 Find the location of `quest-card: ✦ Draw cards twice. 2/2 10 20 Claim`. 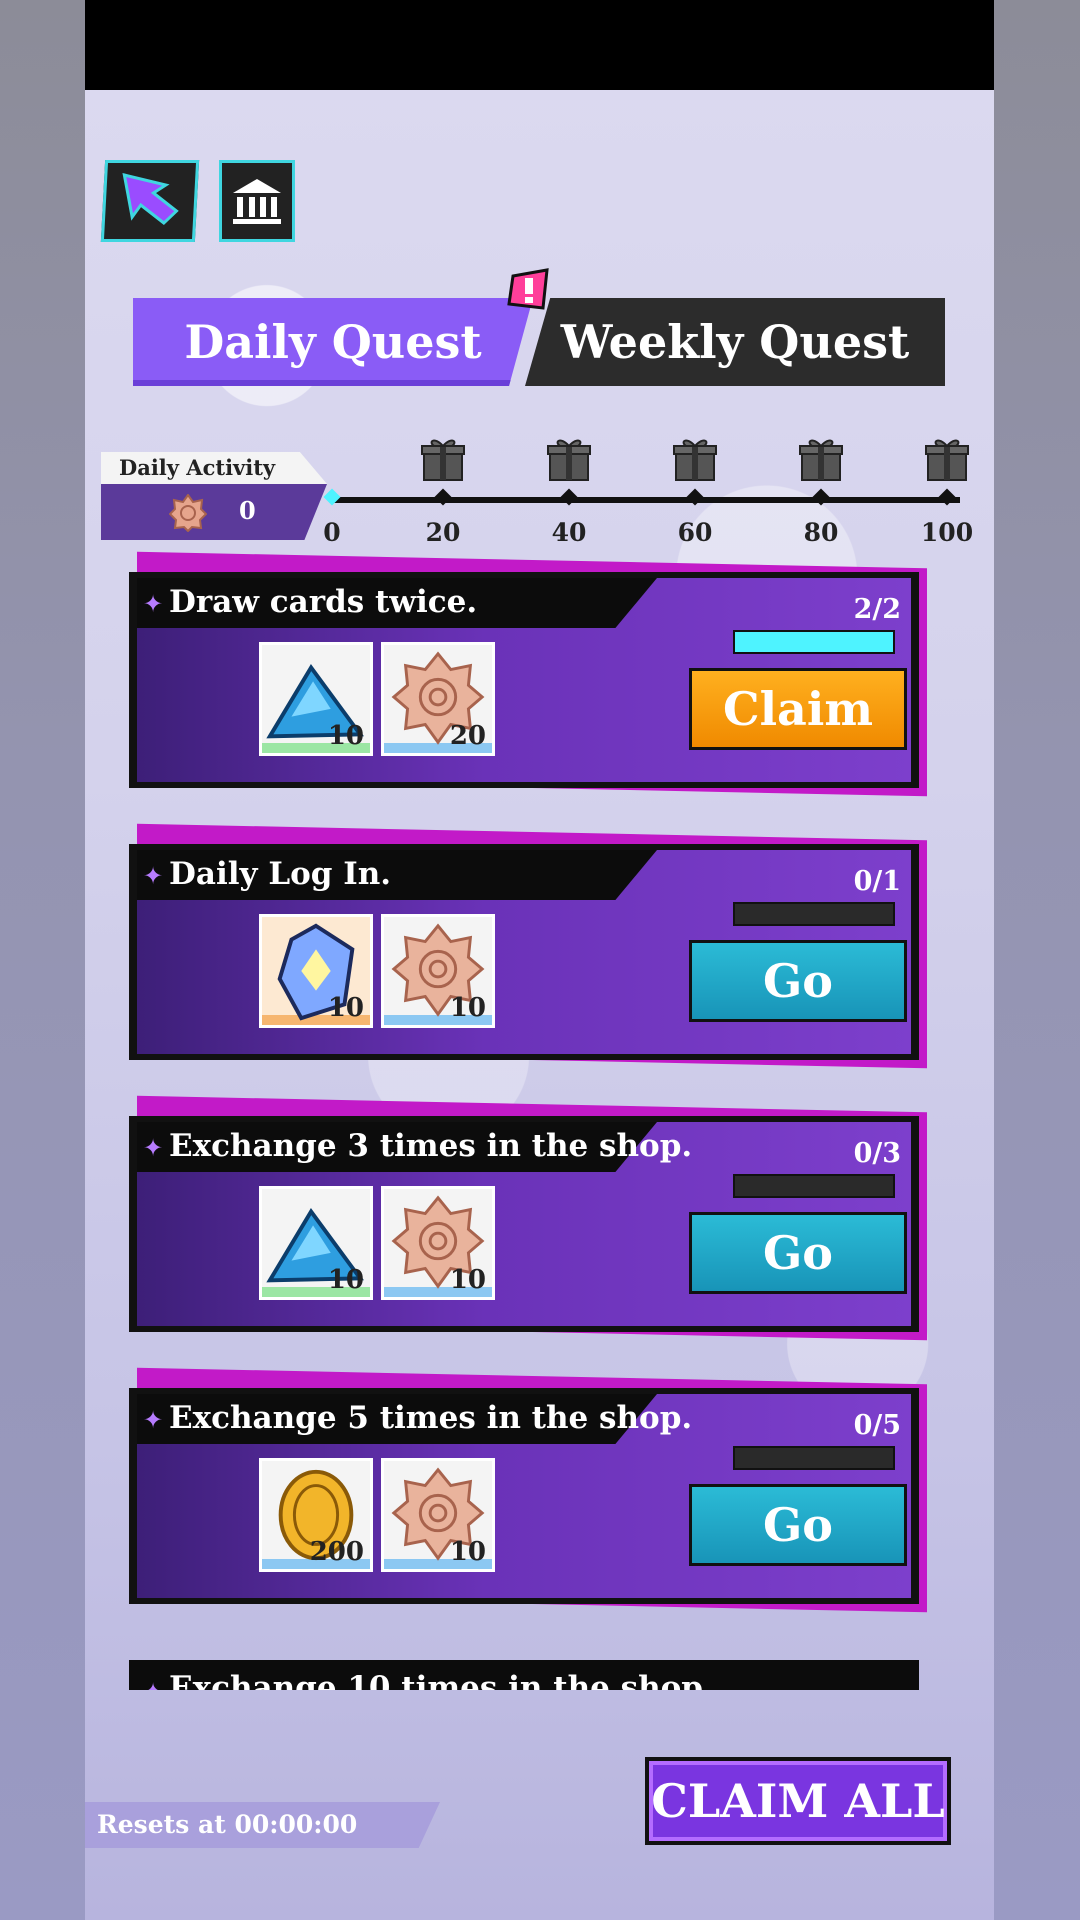

quest-card: ✦ Draw cards twice. 2/2 10 20 Claim is located at coordinates (529, 675).